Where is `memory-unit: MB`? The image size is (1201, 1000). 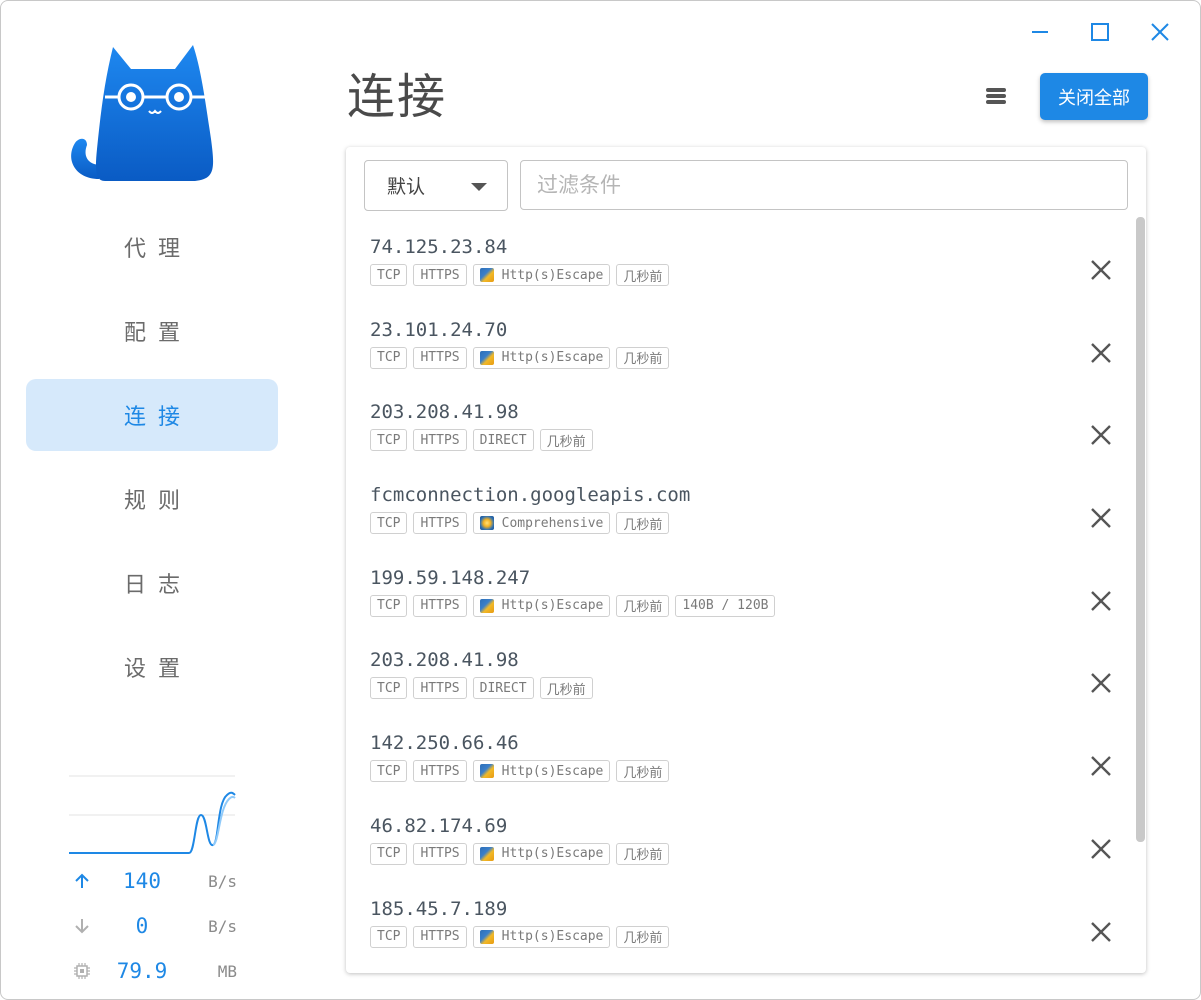
memory-unit: MB is located at coordinates (227, 971).